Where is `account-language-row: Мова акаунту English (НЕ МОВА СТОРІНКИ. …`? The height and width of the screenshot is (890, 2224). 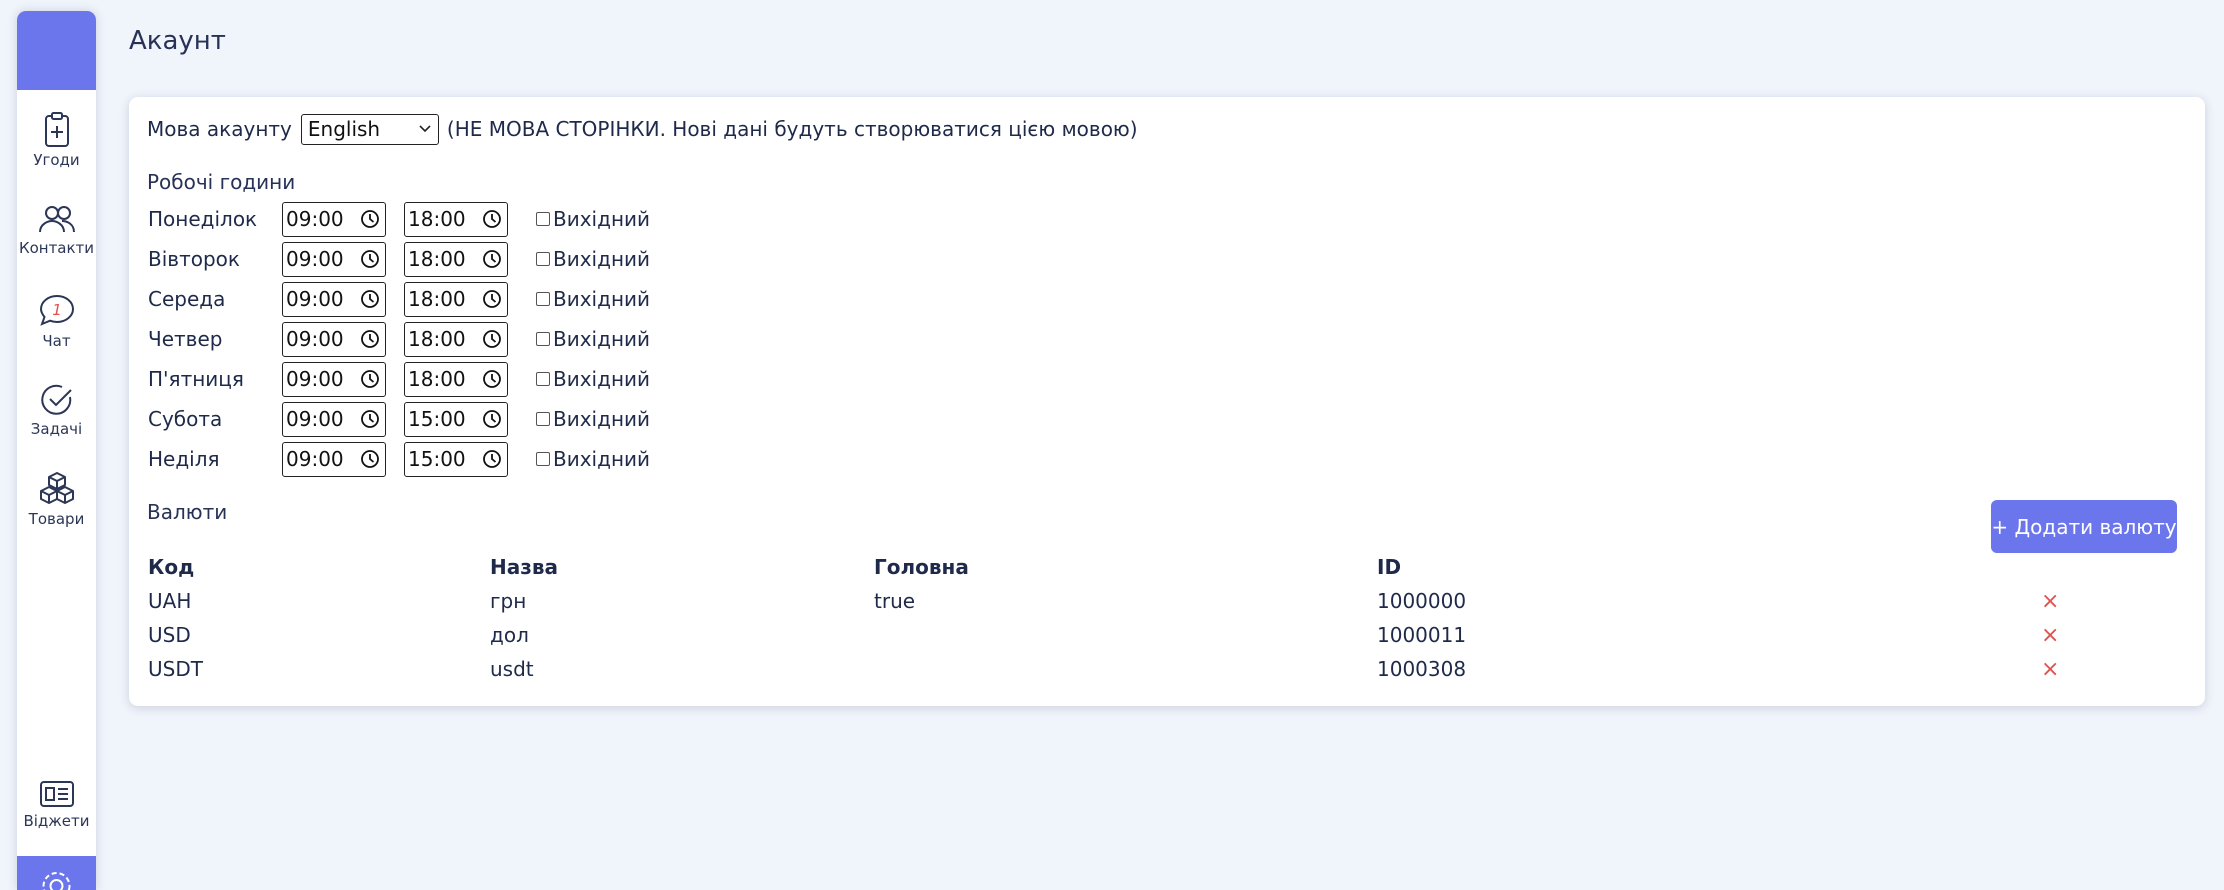 account-language-row: Мова акаунту English (НЕ МОВА СТОРІНКИ. … is located at coordinates (642, 129).